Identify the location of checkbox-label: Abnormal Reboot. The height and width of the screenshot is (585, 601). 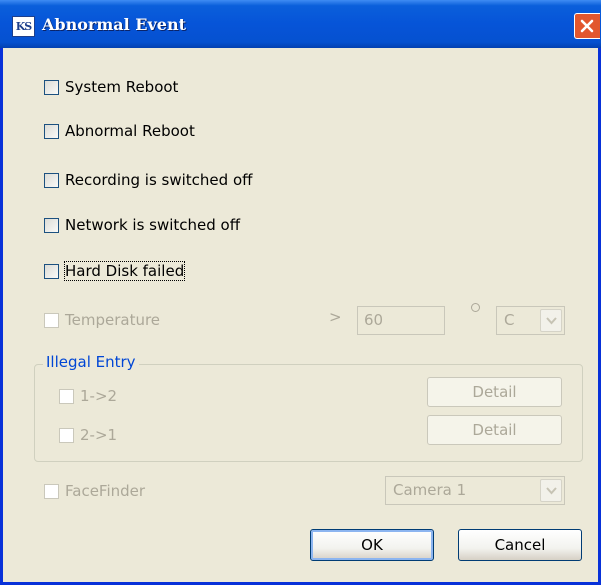
(130, 131).